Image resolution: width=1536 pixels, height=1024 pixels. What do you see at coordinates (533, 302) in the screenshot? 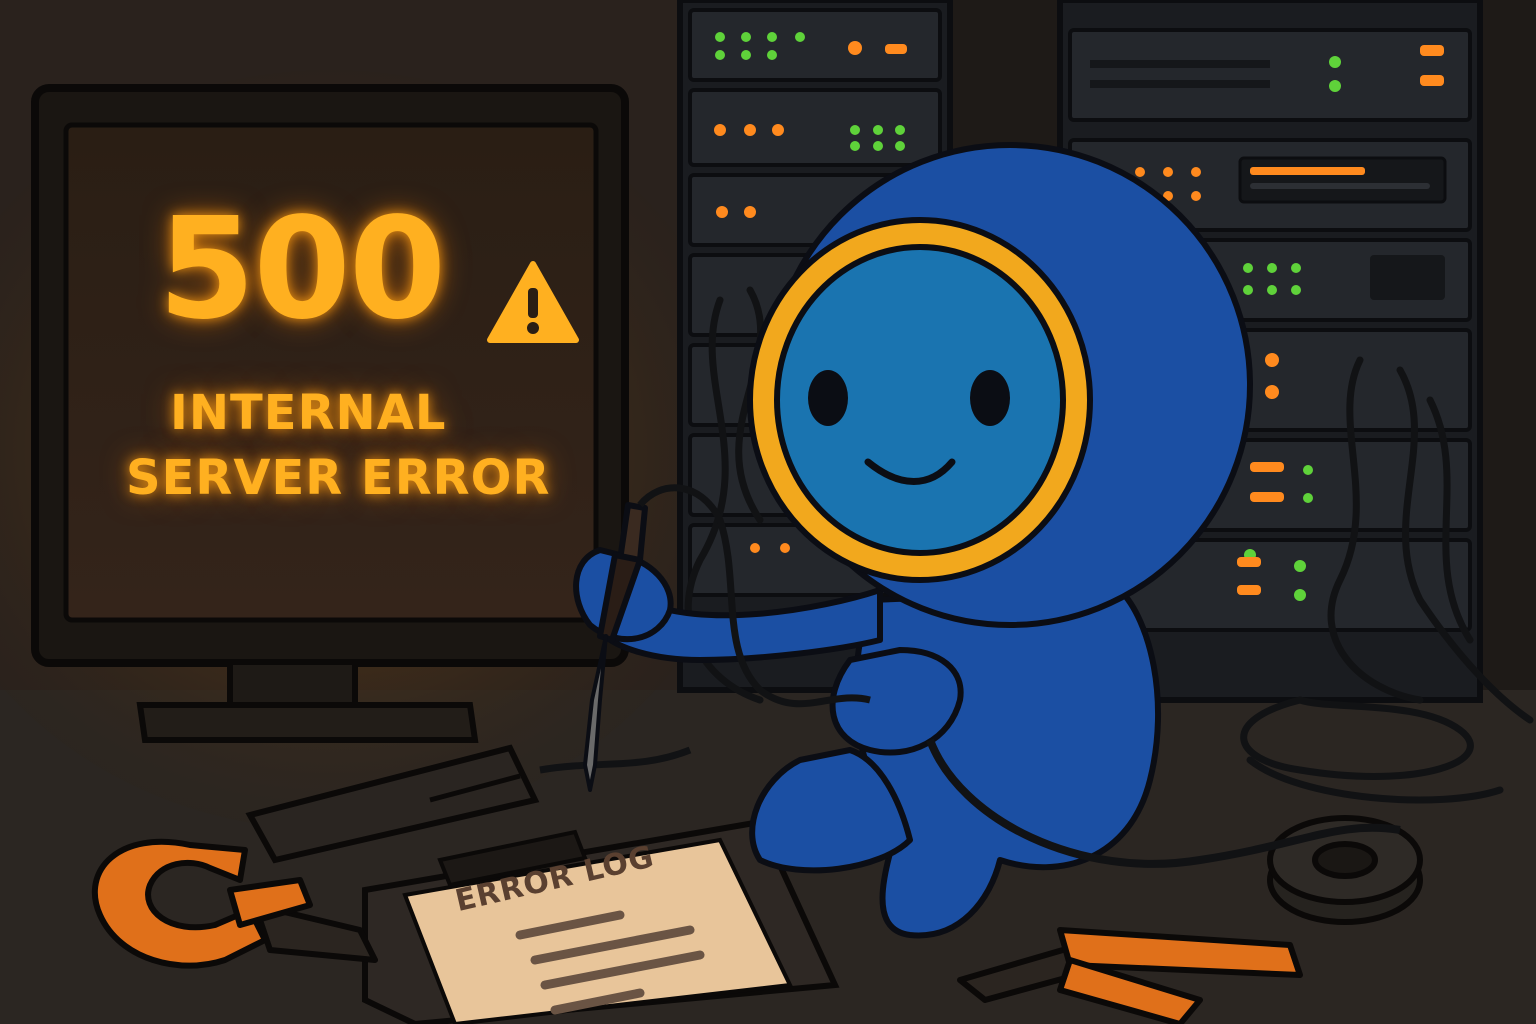
I see `warning-triangle-icon` at bounding box center [533, 302].